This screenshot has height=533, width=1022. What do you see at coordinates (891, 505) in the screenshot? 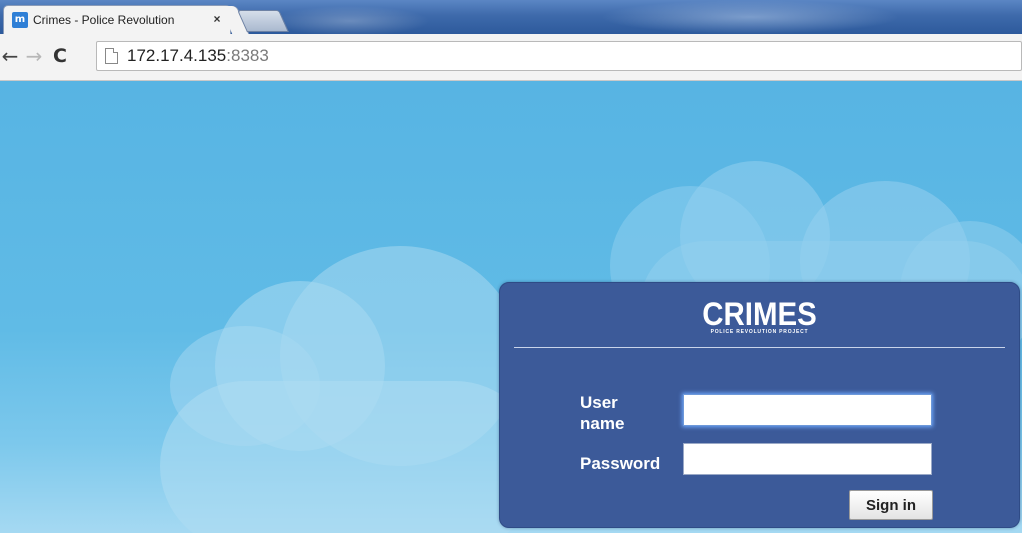
I see `sign-in-button: Sign in` at bounding box center [891, 505].